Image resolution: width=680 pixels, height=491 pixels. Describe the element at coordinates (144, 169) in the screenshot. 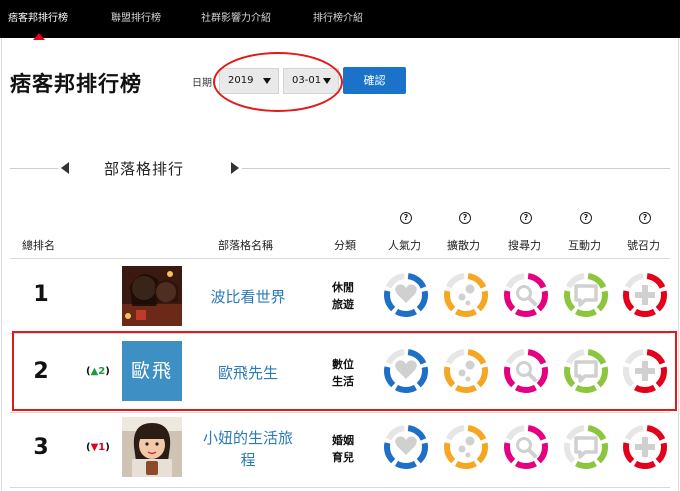

I see `section-title: 部落格排行` at that location.